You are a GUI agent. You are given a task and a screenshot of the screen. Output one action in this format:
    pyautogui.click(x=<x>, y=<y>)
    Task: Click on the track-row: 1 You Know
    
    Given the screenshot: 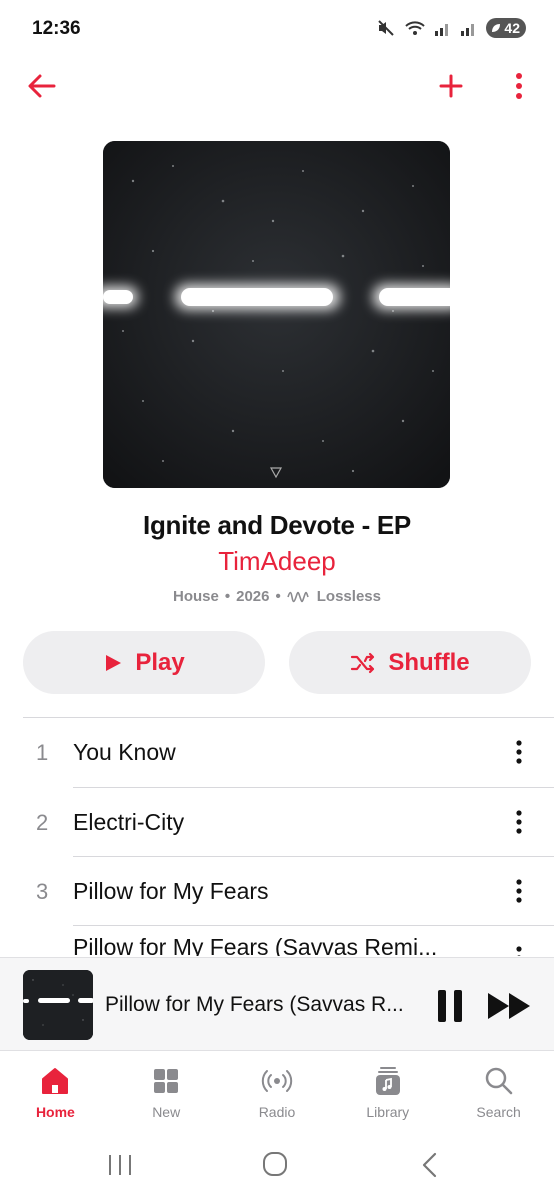 What is the action you would take?
    pyautogui.click(x=277, y=752)
    